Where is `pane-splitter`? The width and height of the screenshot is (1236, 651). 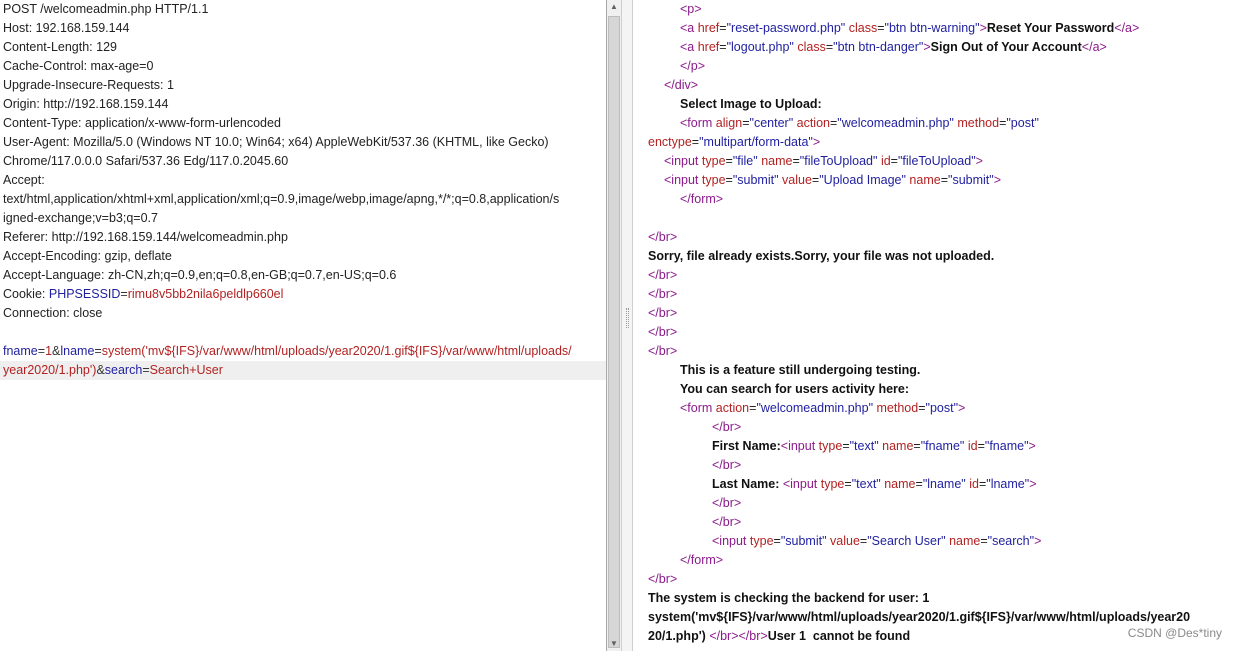 pane-splitter is located at coordinates (627, 325).